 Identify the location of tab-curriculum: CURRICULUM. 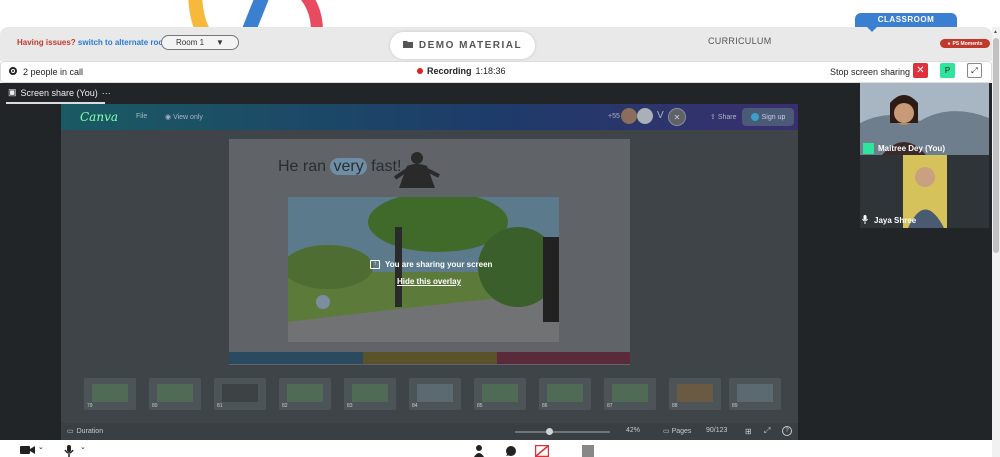
(740, 41).